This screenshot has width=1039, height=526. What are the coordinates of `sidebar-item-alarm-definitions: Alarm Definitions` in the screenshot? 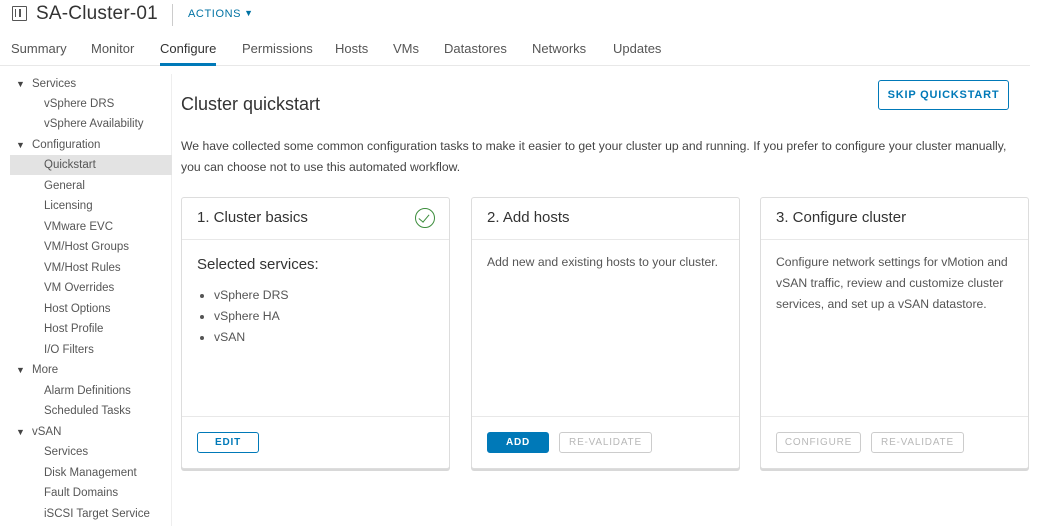 It's located at (91, 391).